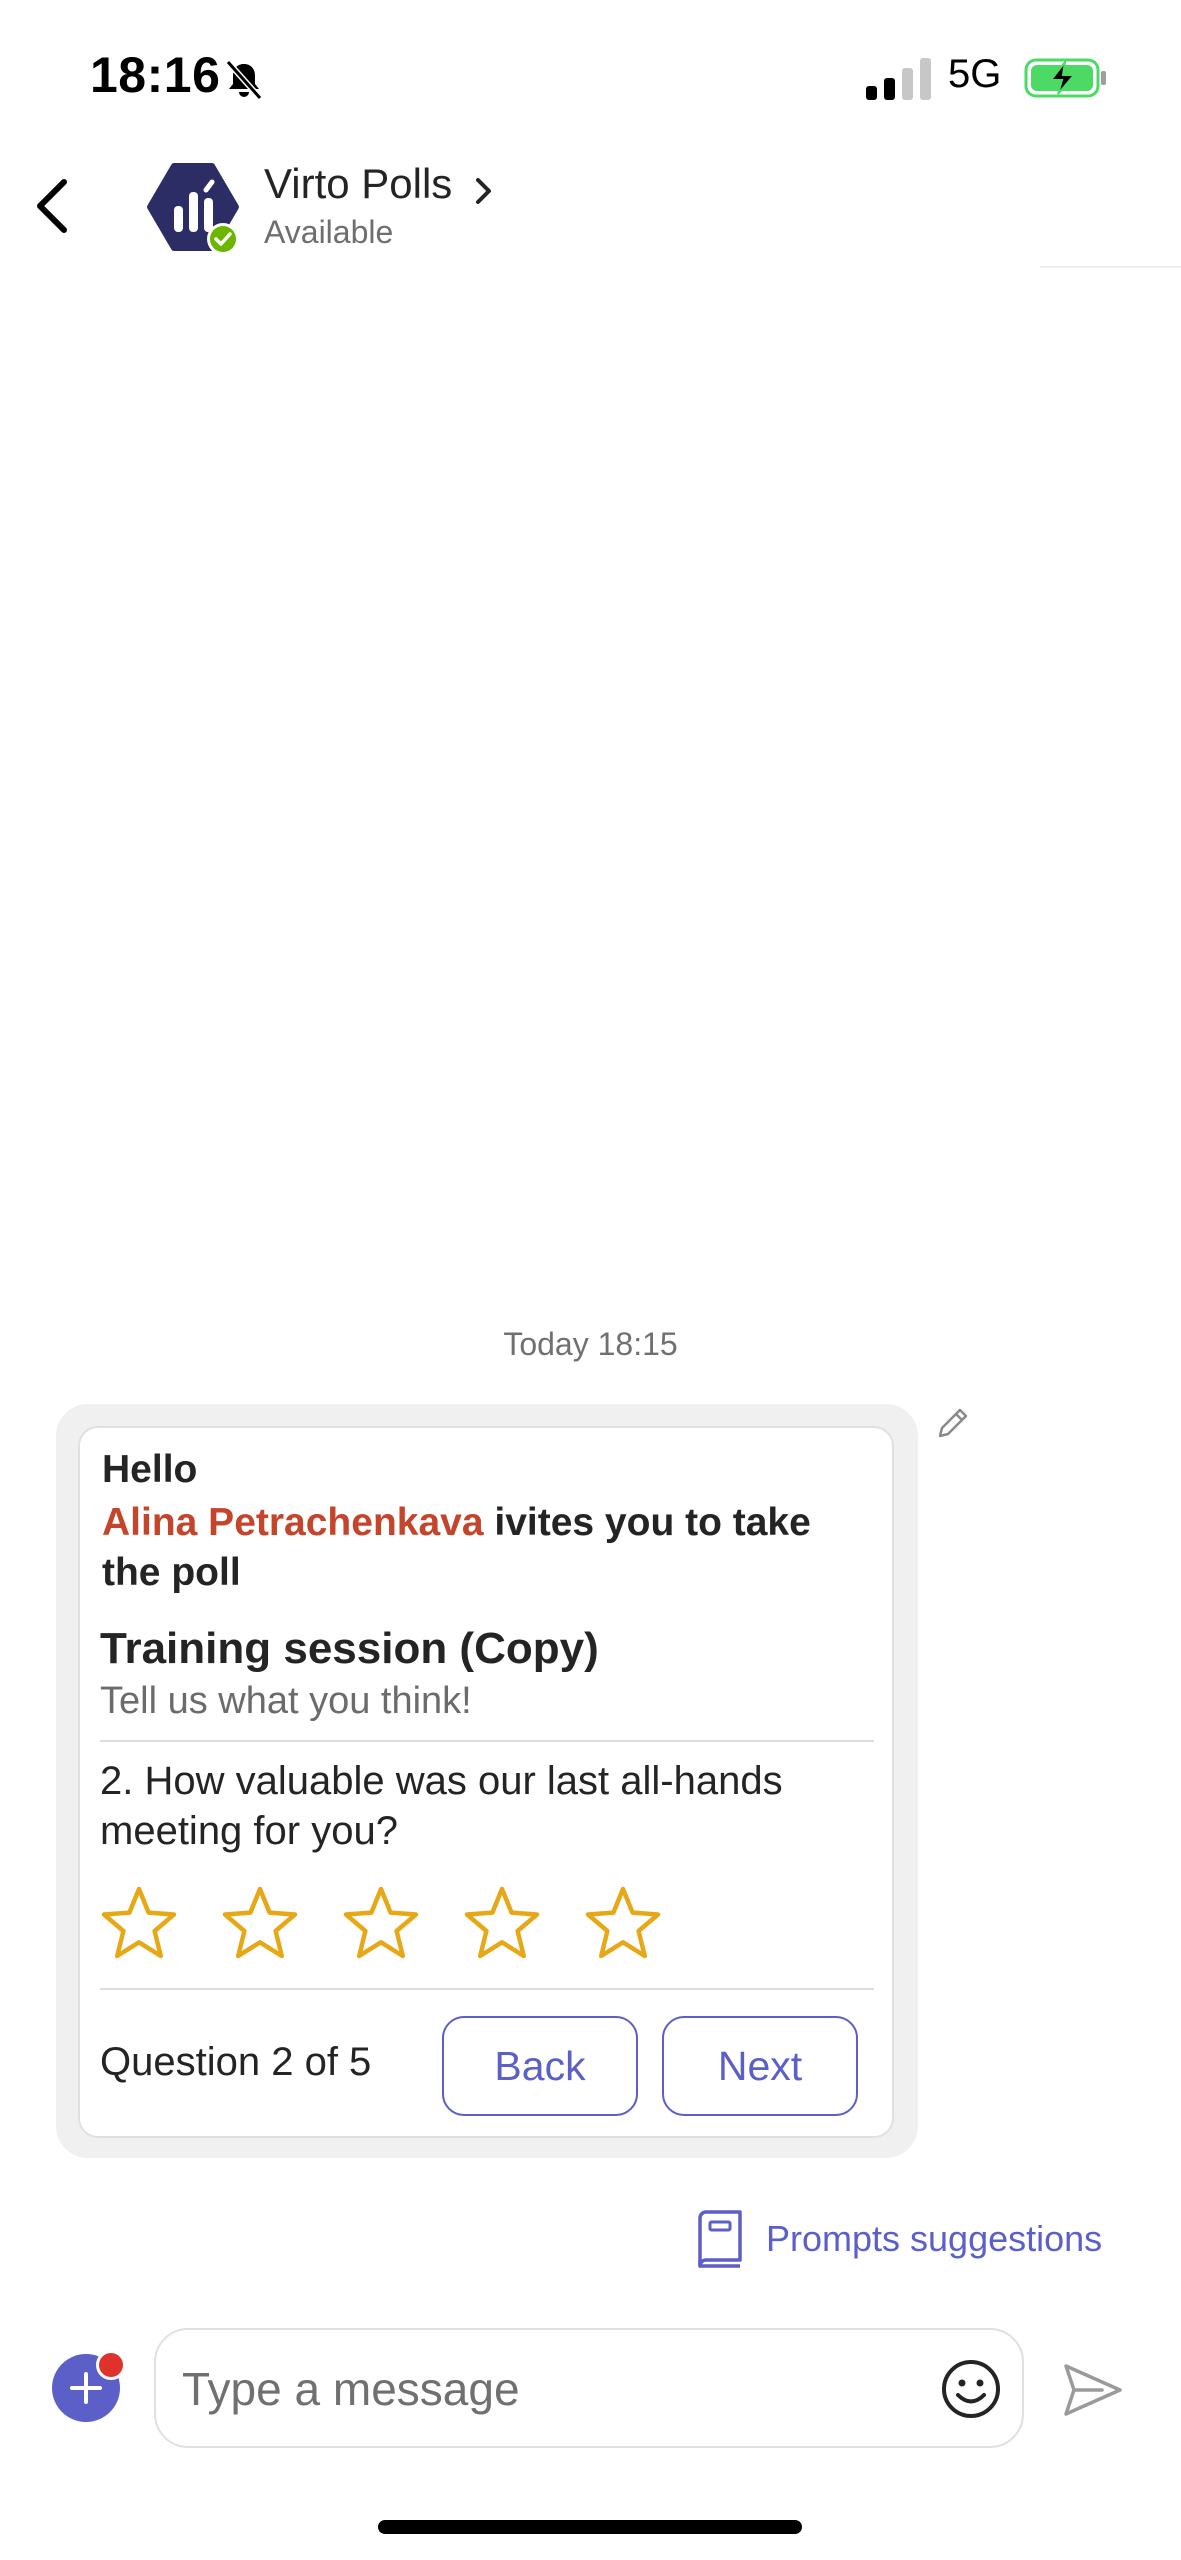 This screenshot has width=1181, height=2560. I want to click on status-time: 18:16, so click(155, 75).